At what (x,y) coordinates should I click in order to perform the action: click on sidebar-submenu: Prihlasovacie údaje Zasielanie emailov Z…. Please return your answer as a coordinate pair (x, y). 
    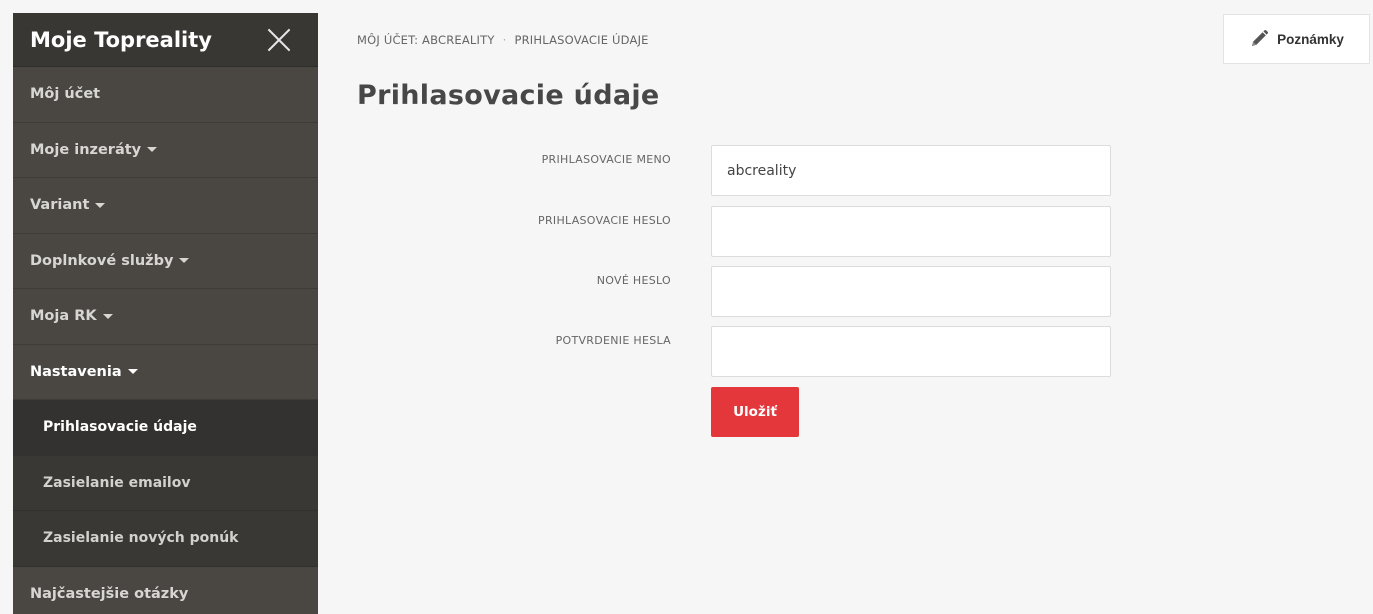
    Looking at the image, I should click on (165, 483).